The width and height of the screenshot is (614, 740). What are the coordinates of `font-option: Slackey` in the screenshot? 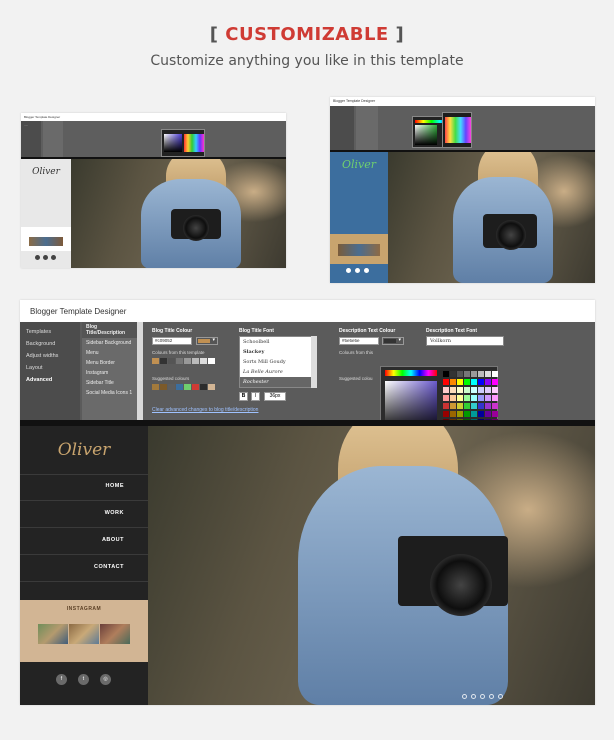 It's located at (278, 352).